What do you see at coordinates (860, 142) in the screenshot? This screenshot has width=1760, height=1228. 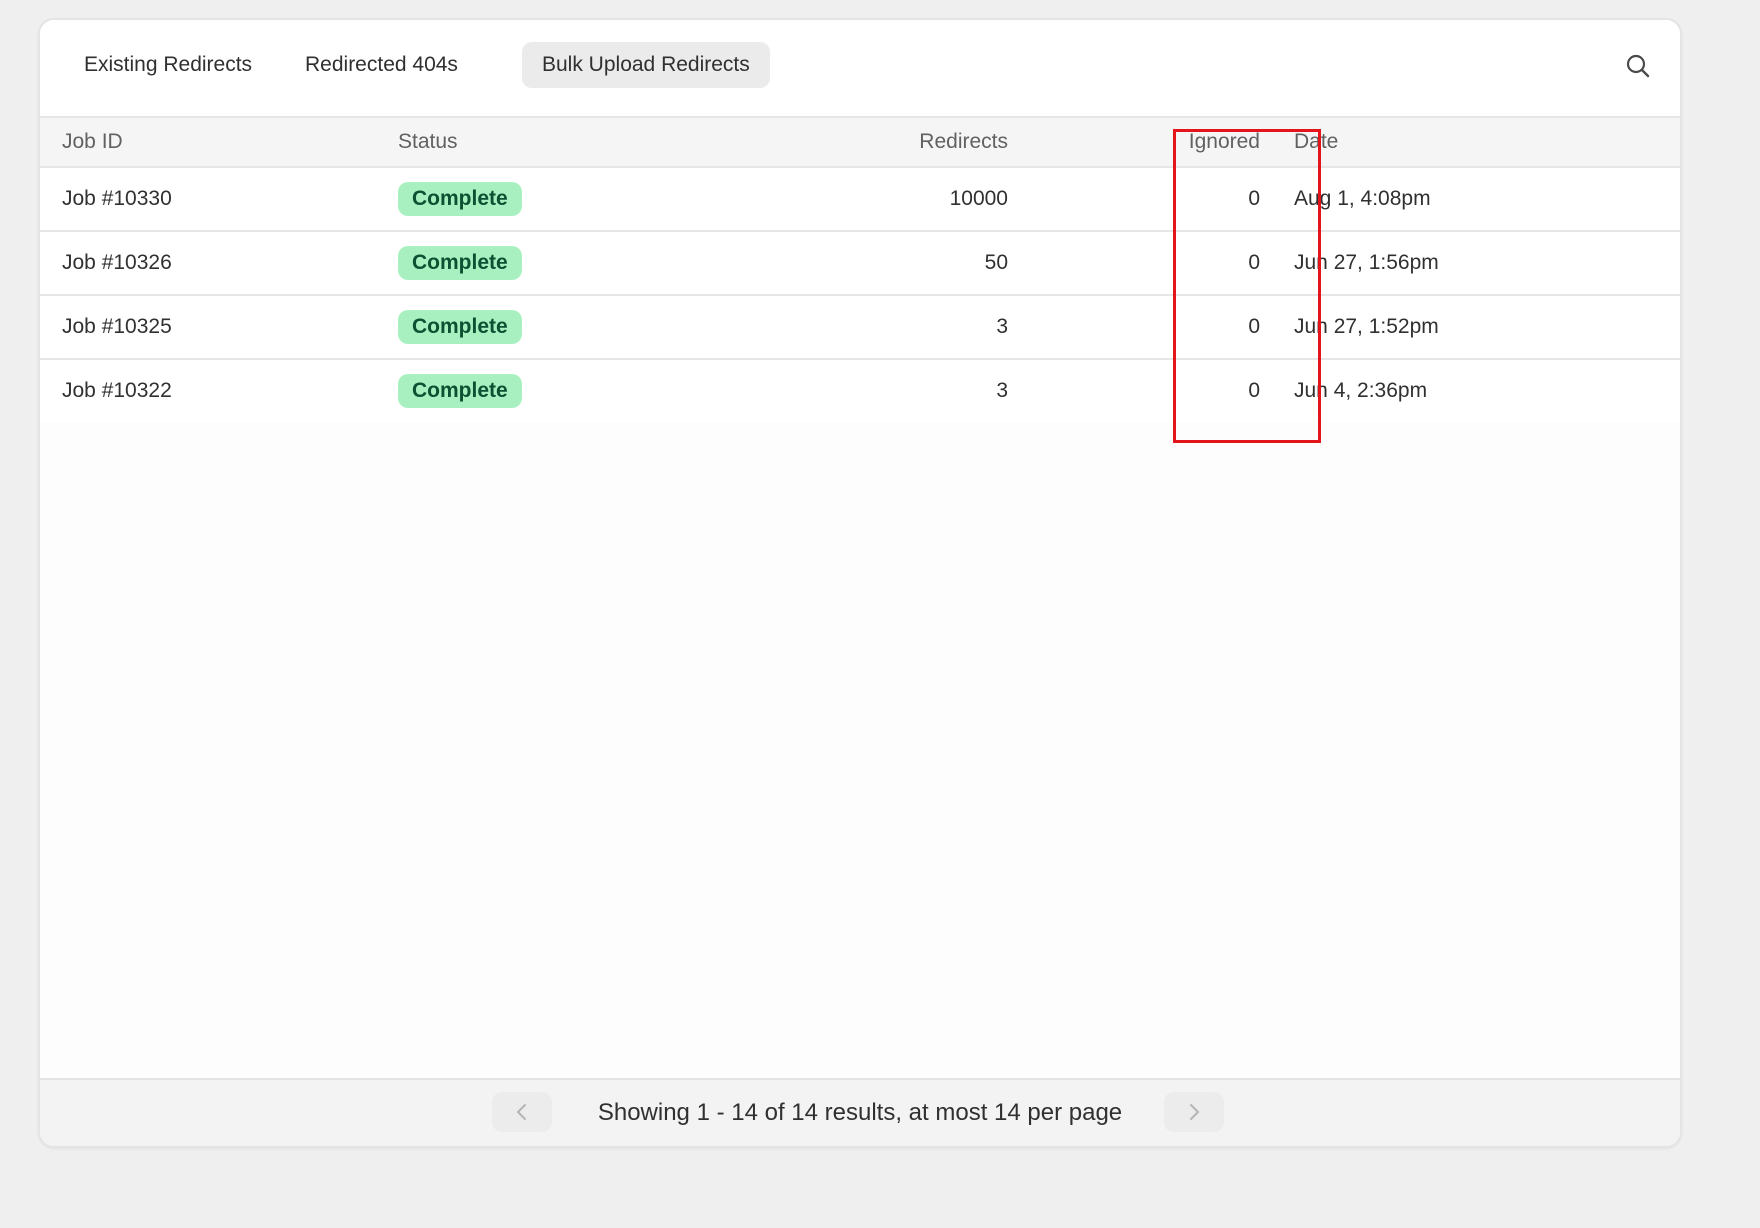 I see `table-header: Job ID Status Redirects Ignored Date` at bounding box center [860, 142].